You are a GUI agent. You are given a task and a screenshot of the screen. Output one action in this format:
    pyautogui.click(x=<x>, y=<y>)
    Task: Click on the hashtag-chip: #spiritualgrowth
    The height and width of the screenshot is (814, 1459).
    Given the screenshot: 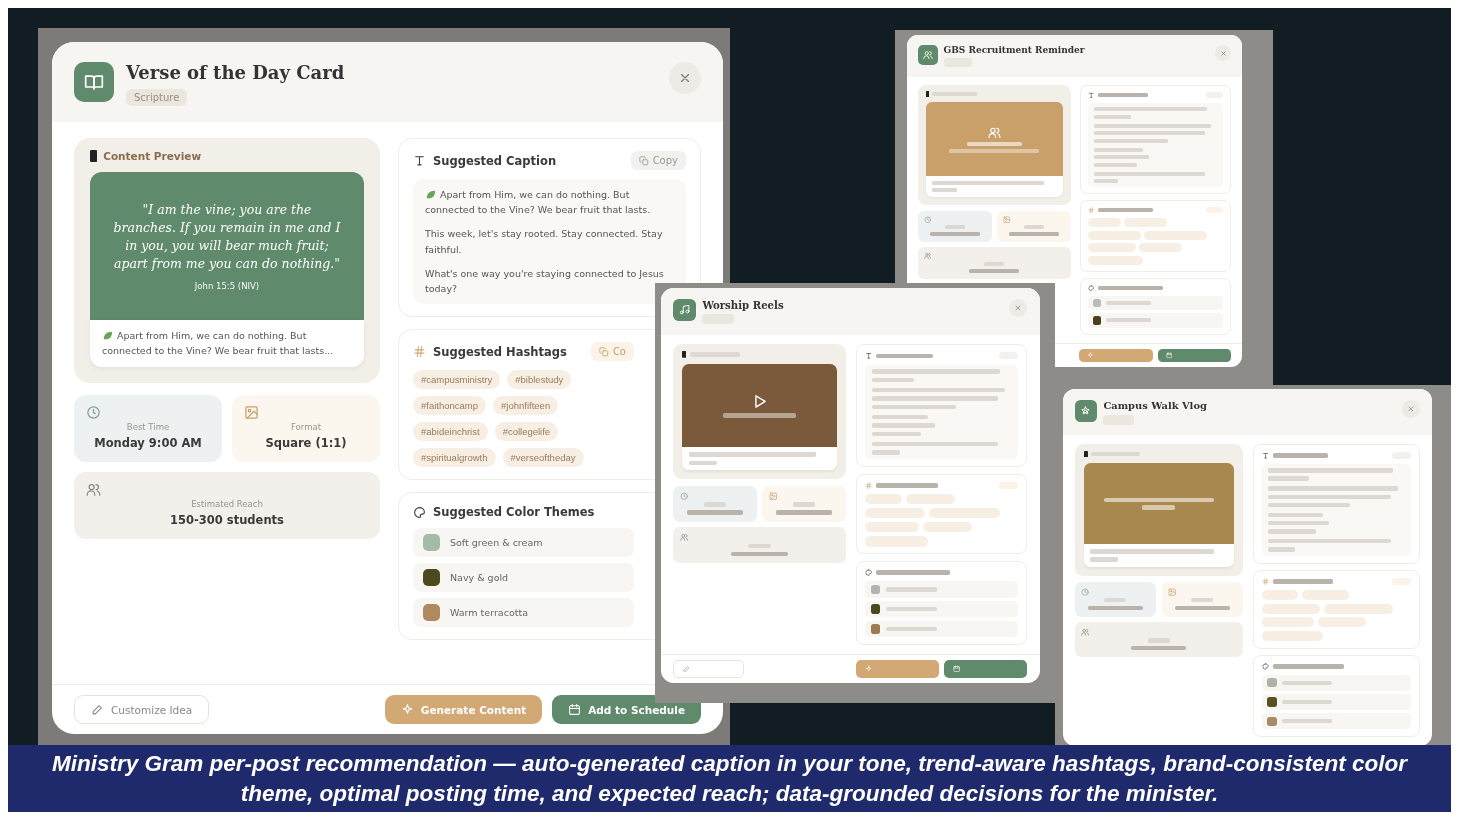 What is the action you would take?
    pyautogui.click(x=454, y=458)
    